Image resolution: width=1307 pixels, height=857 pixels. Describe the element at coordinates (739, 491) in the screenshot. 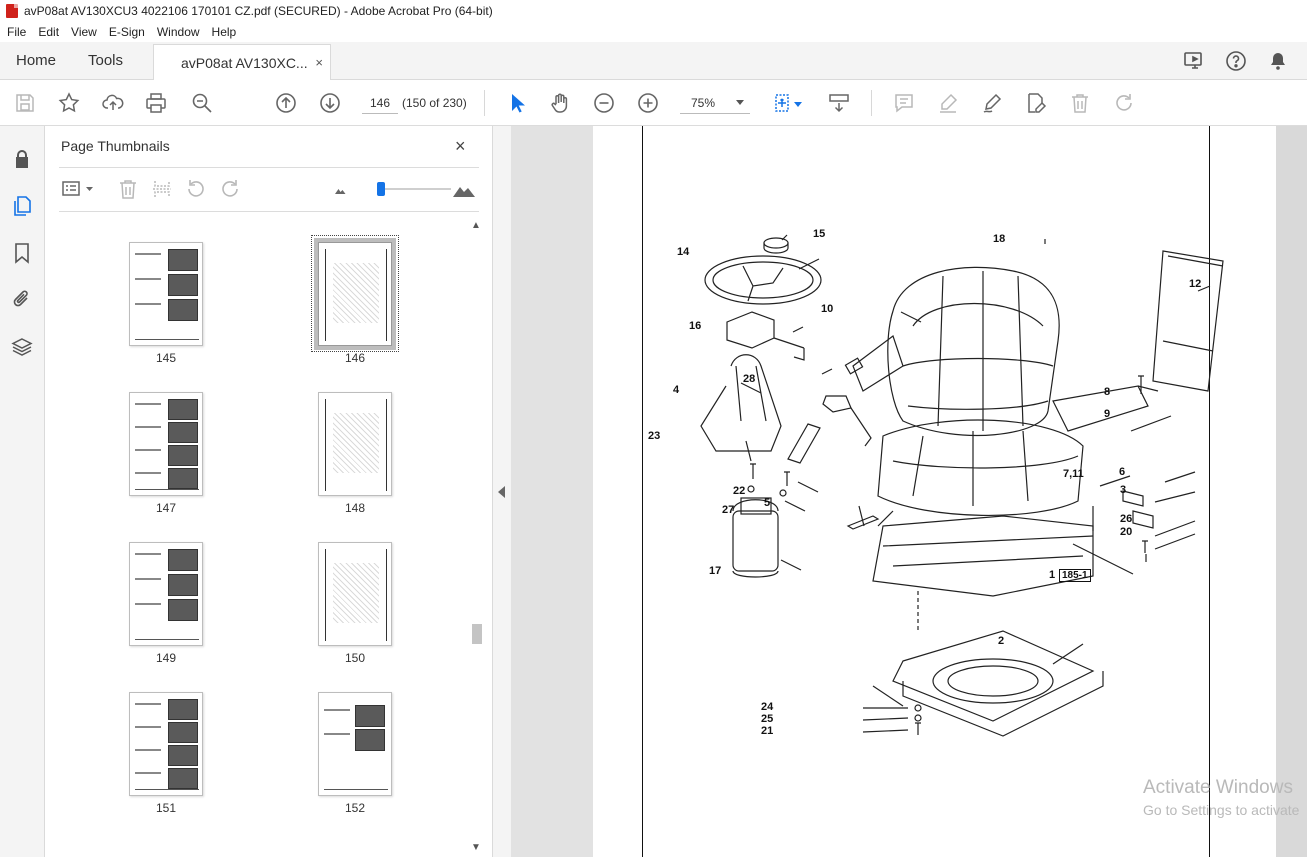

I see `drawing-callout-label: 22` at that location.